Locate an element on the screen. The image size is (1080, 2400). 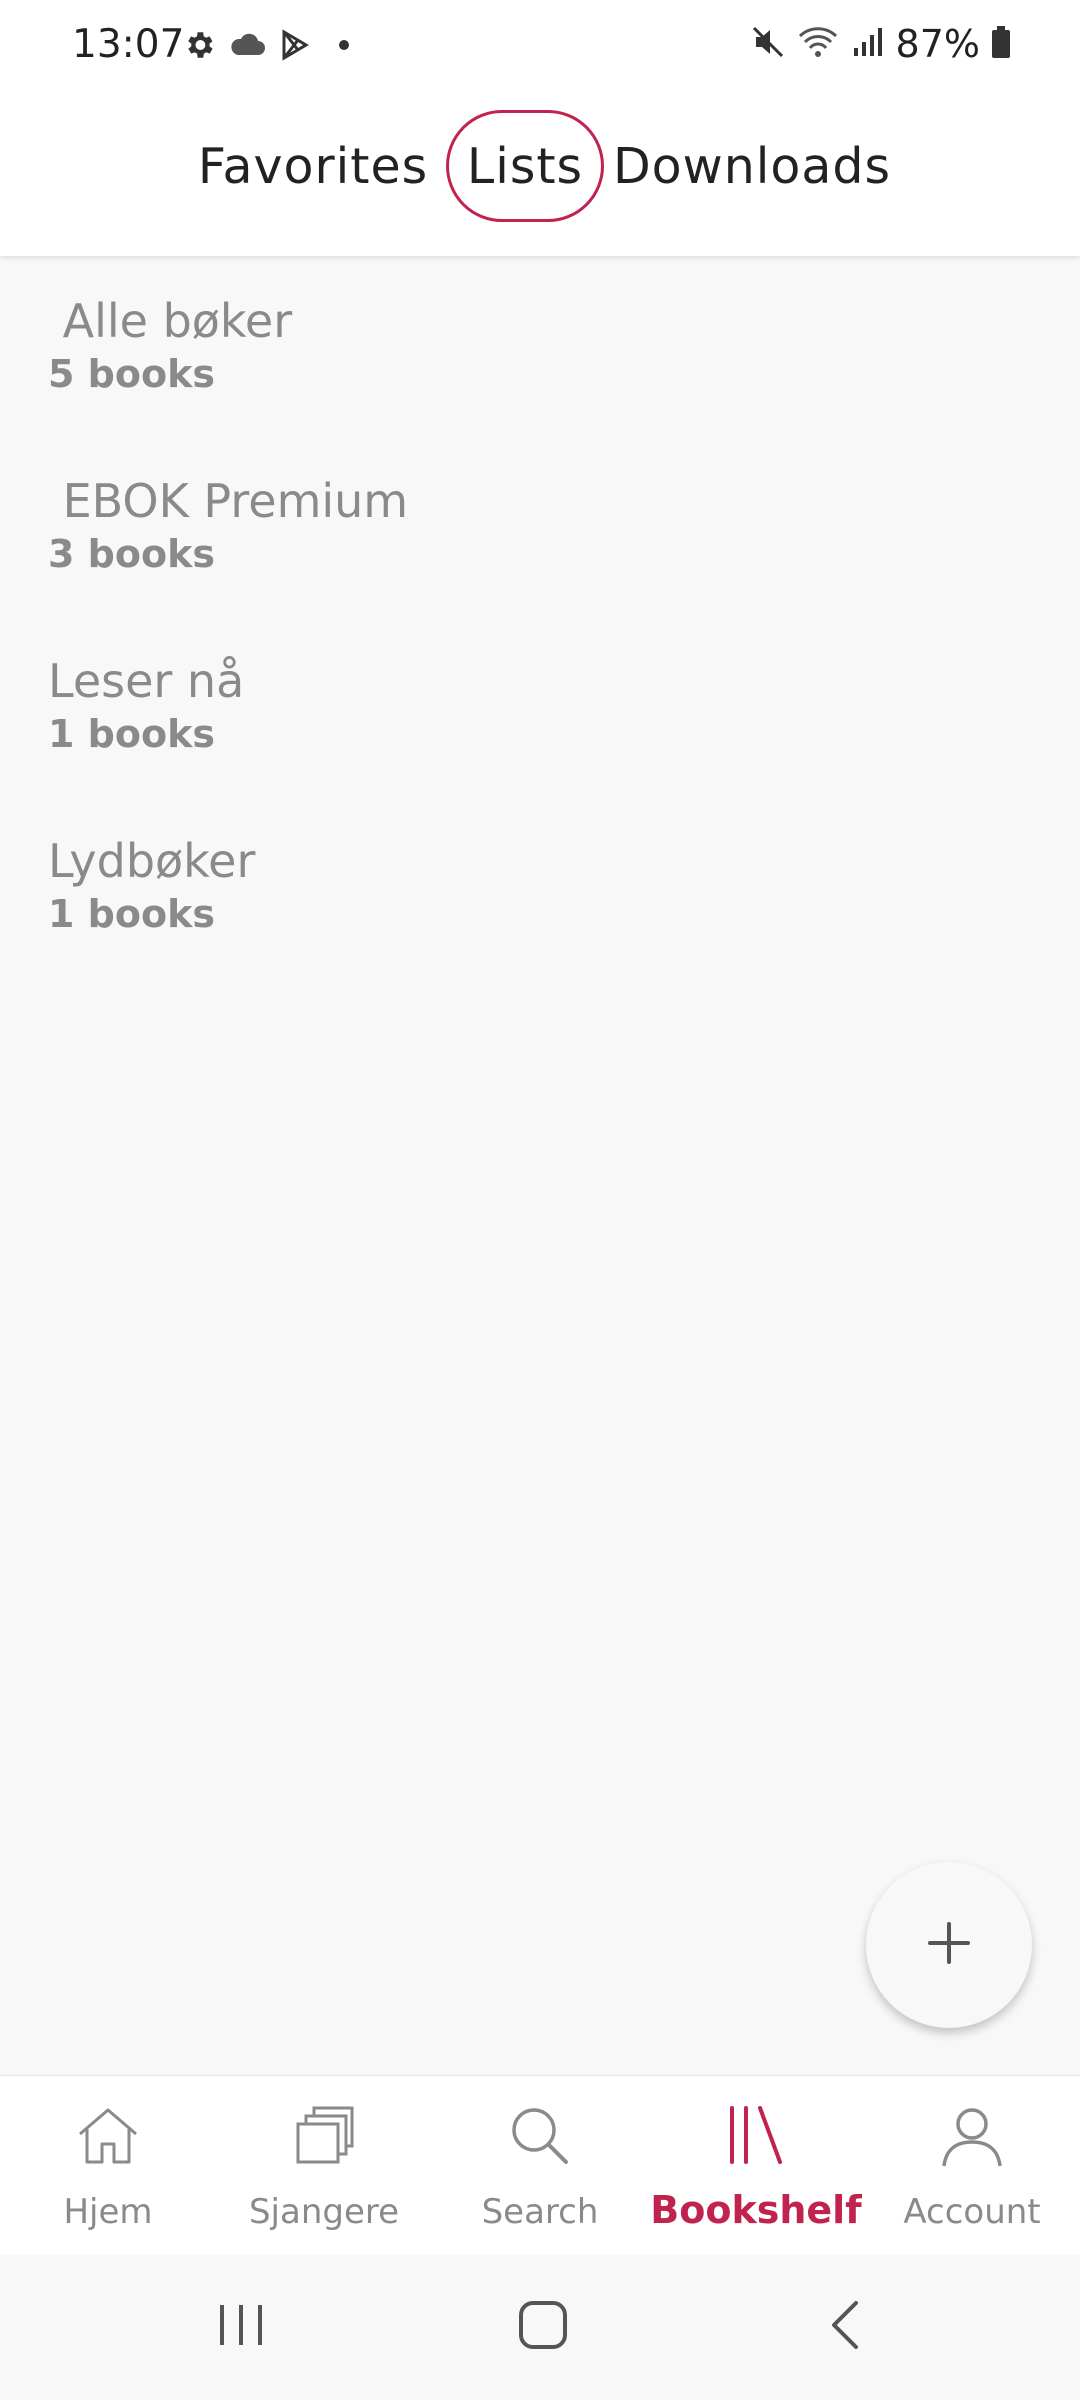
list-name: EBOK Premium is located at coordinates (228, 501).